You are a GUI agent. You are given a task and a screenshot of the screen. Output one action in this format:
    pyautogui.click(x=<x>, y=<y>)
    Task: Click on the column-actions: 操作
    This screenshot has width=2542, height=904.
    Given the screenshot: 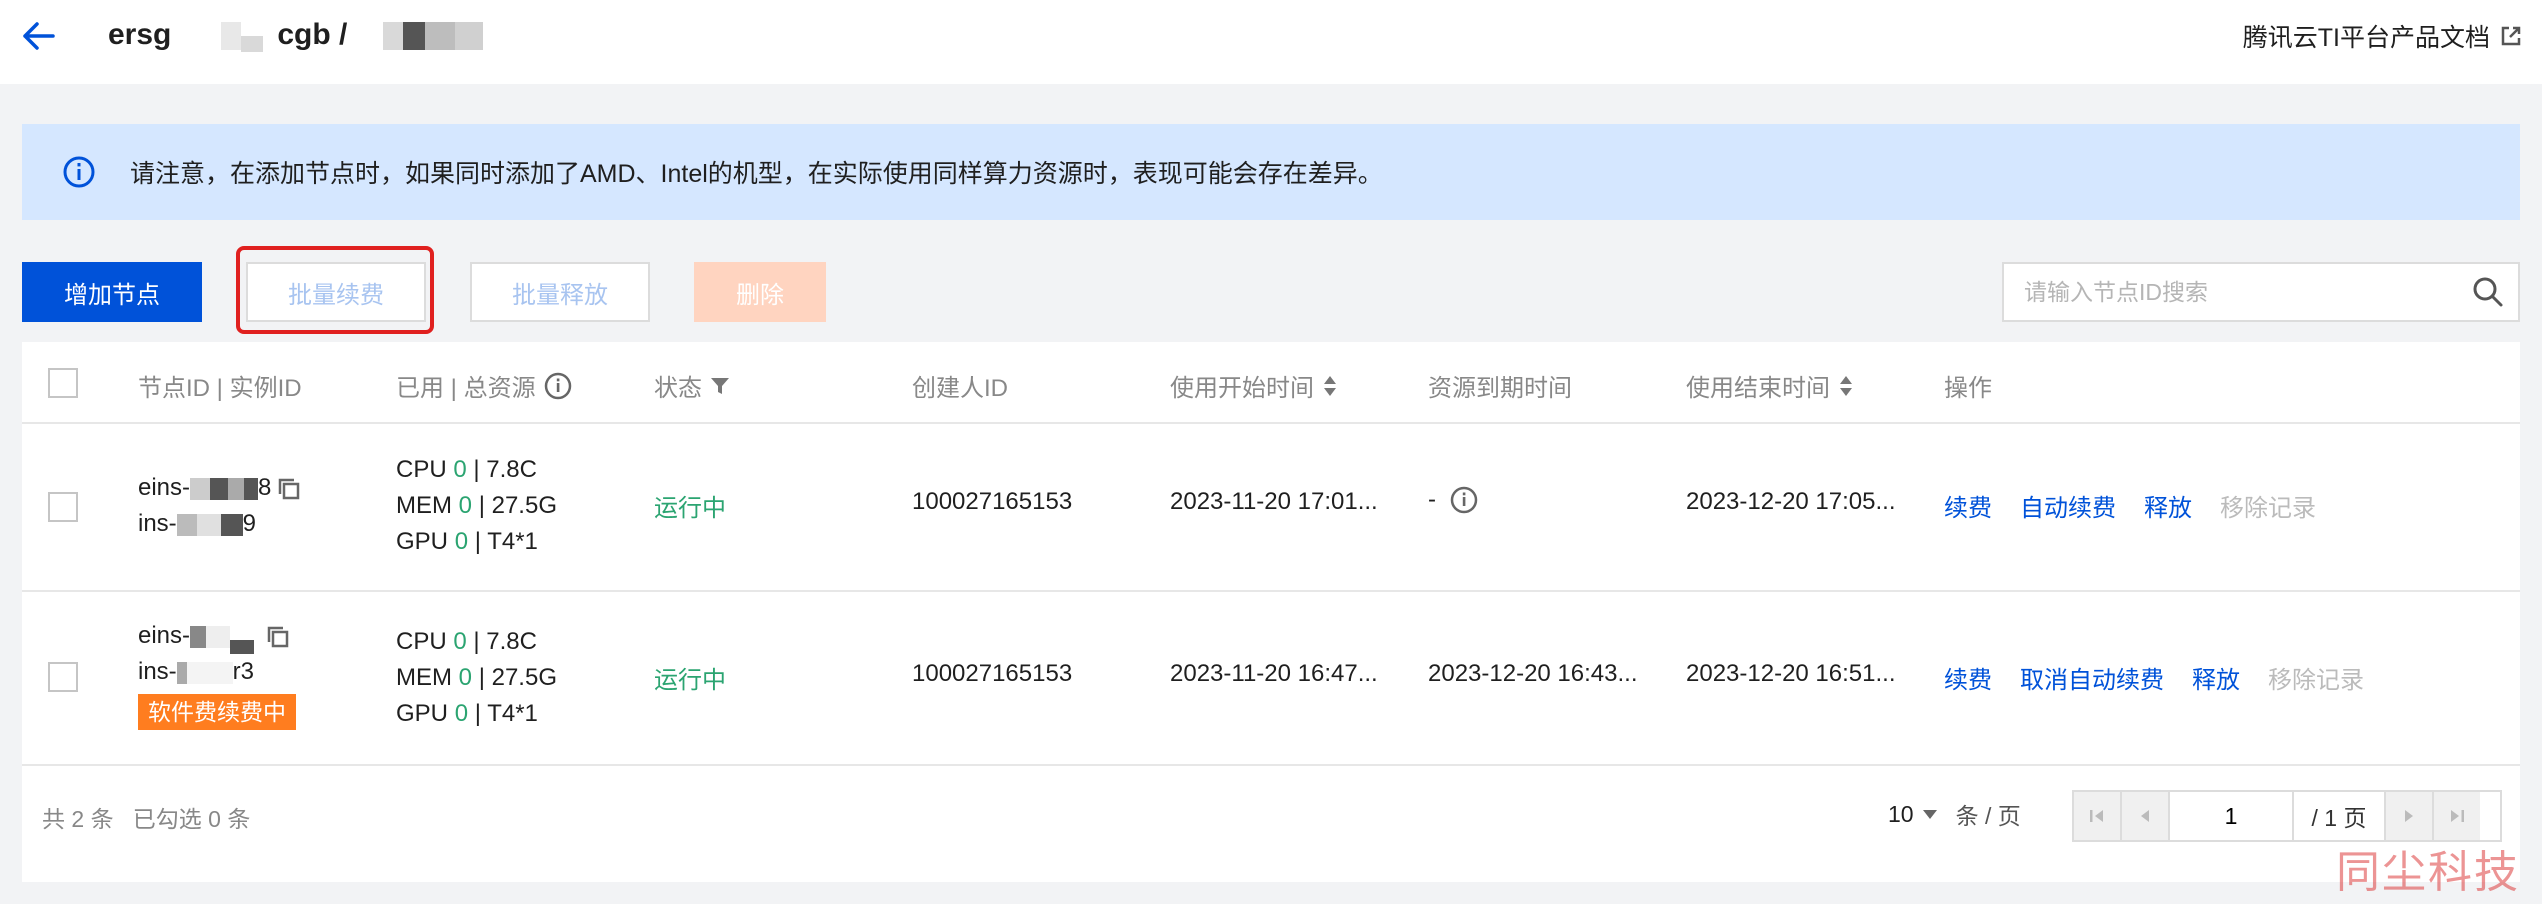 What is the action you would take?
    pyautogui.click(x=1968, y=388)
    